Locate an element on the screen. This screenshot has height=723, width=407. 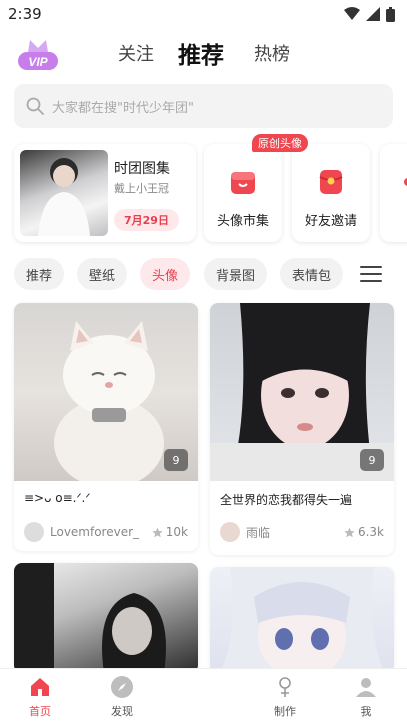
profile-icon is located at coordinates (366, 687).